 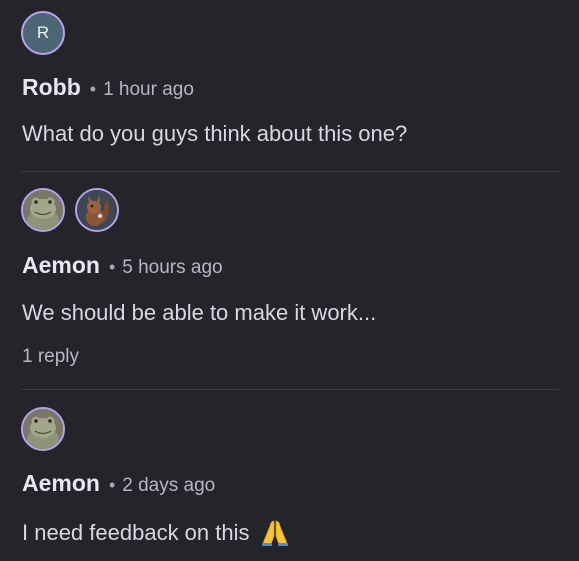 I want to click on comment-meta: Aemon • 2 days ago, so click(x=118, y=483).